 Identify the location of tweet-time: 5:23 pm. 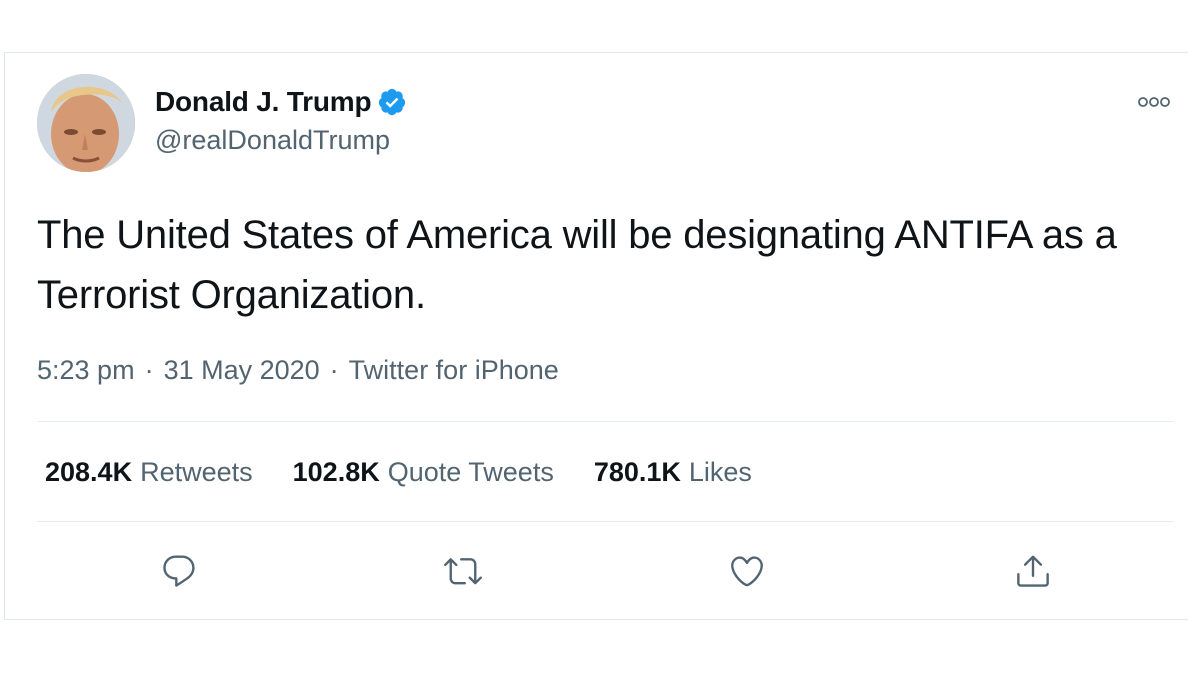
(86, 370).